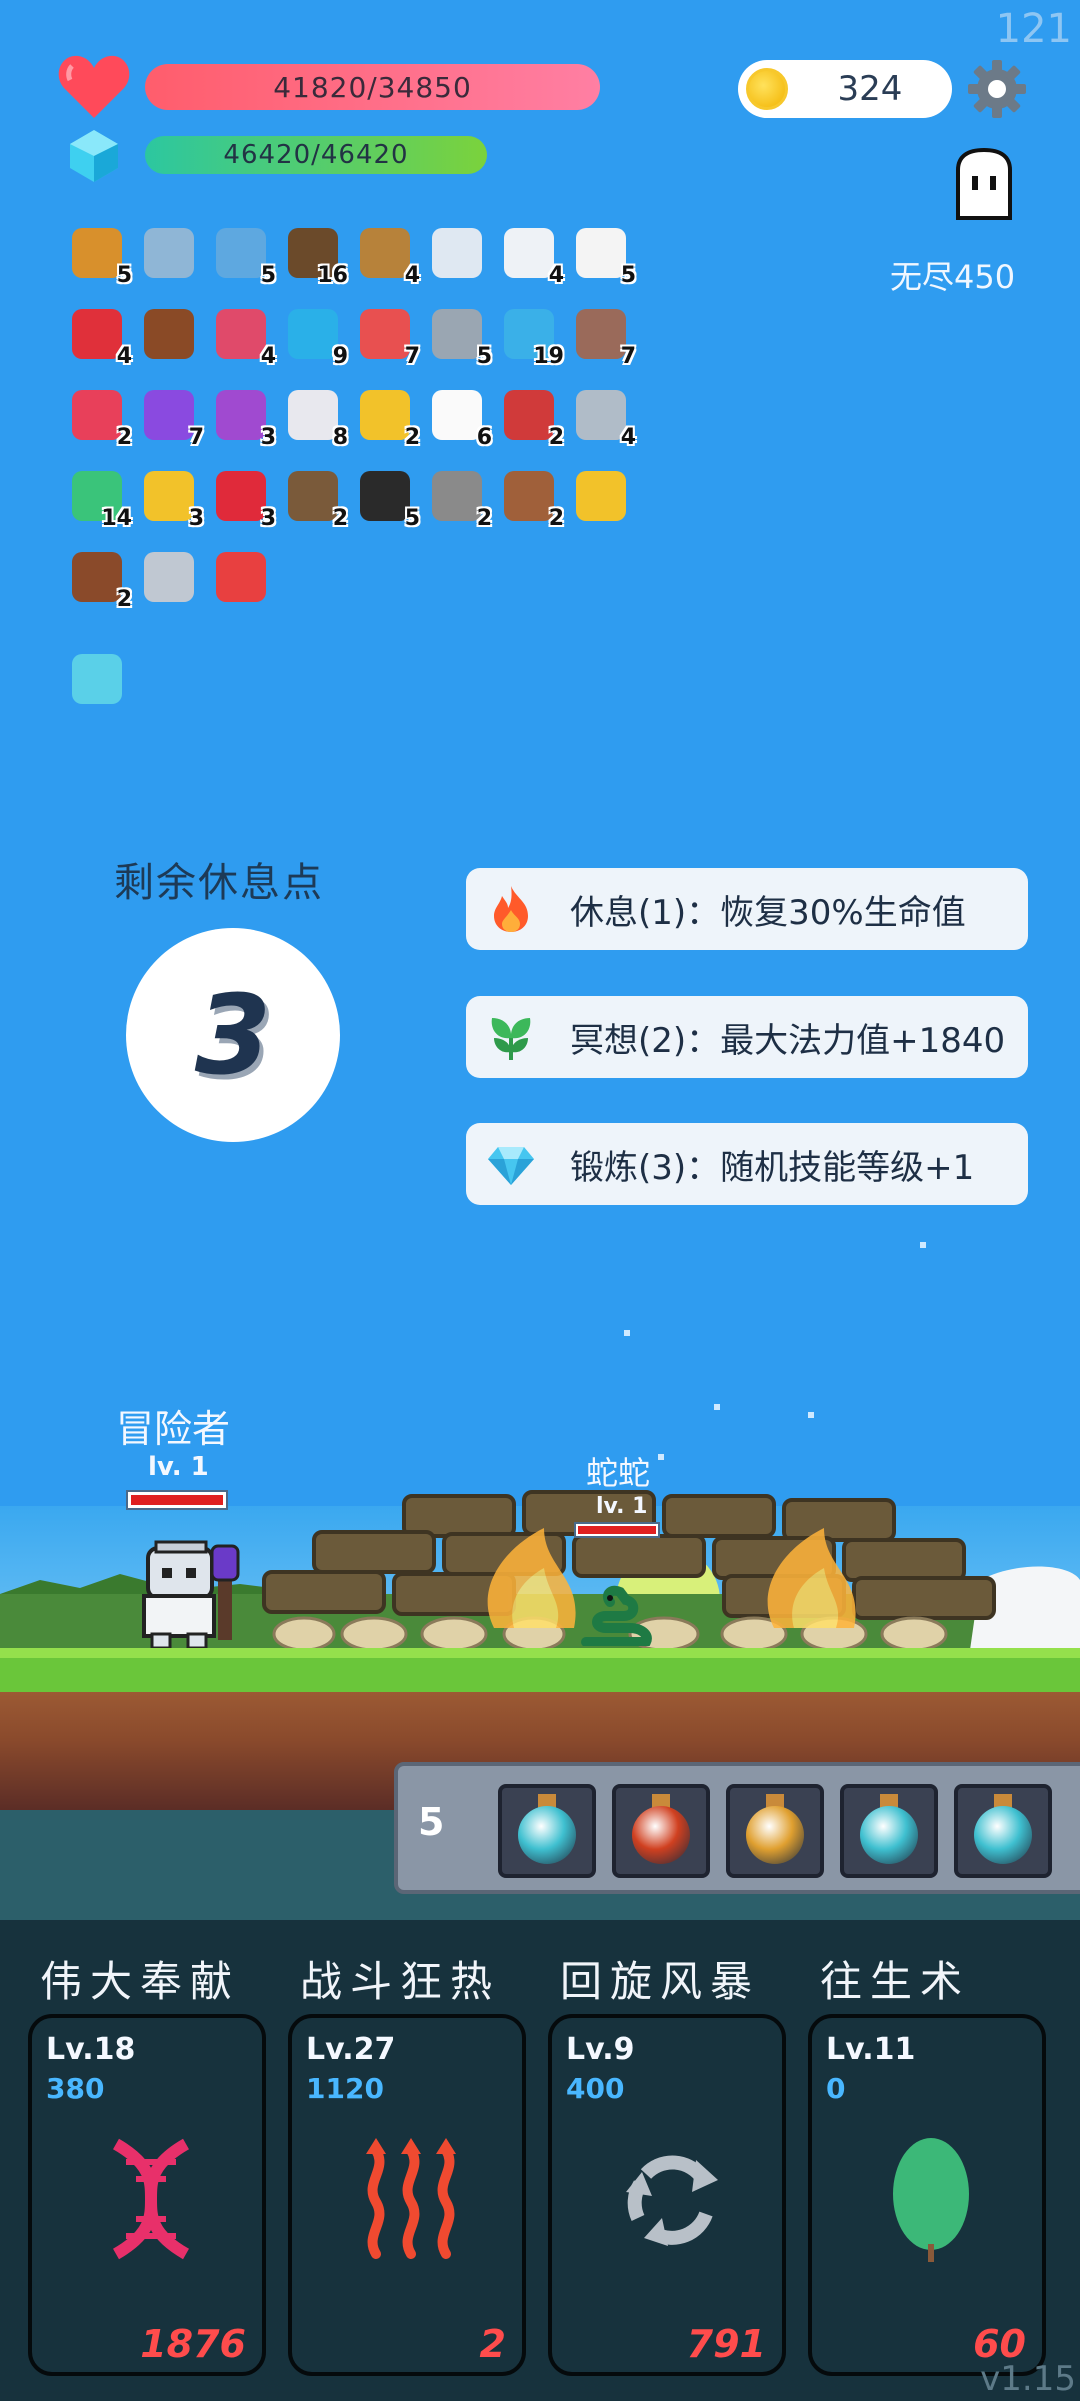 The height and width of the screenshot is (2401, 1080). What do you see at coordinates (667, 2195) in the screenshot?
I see `skill-card: Lv.9 400 791` at bounding box center [667, 2195].